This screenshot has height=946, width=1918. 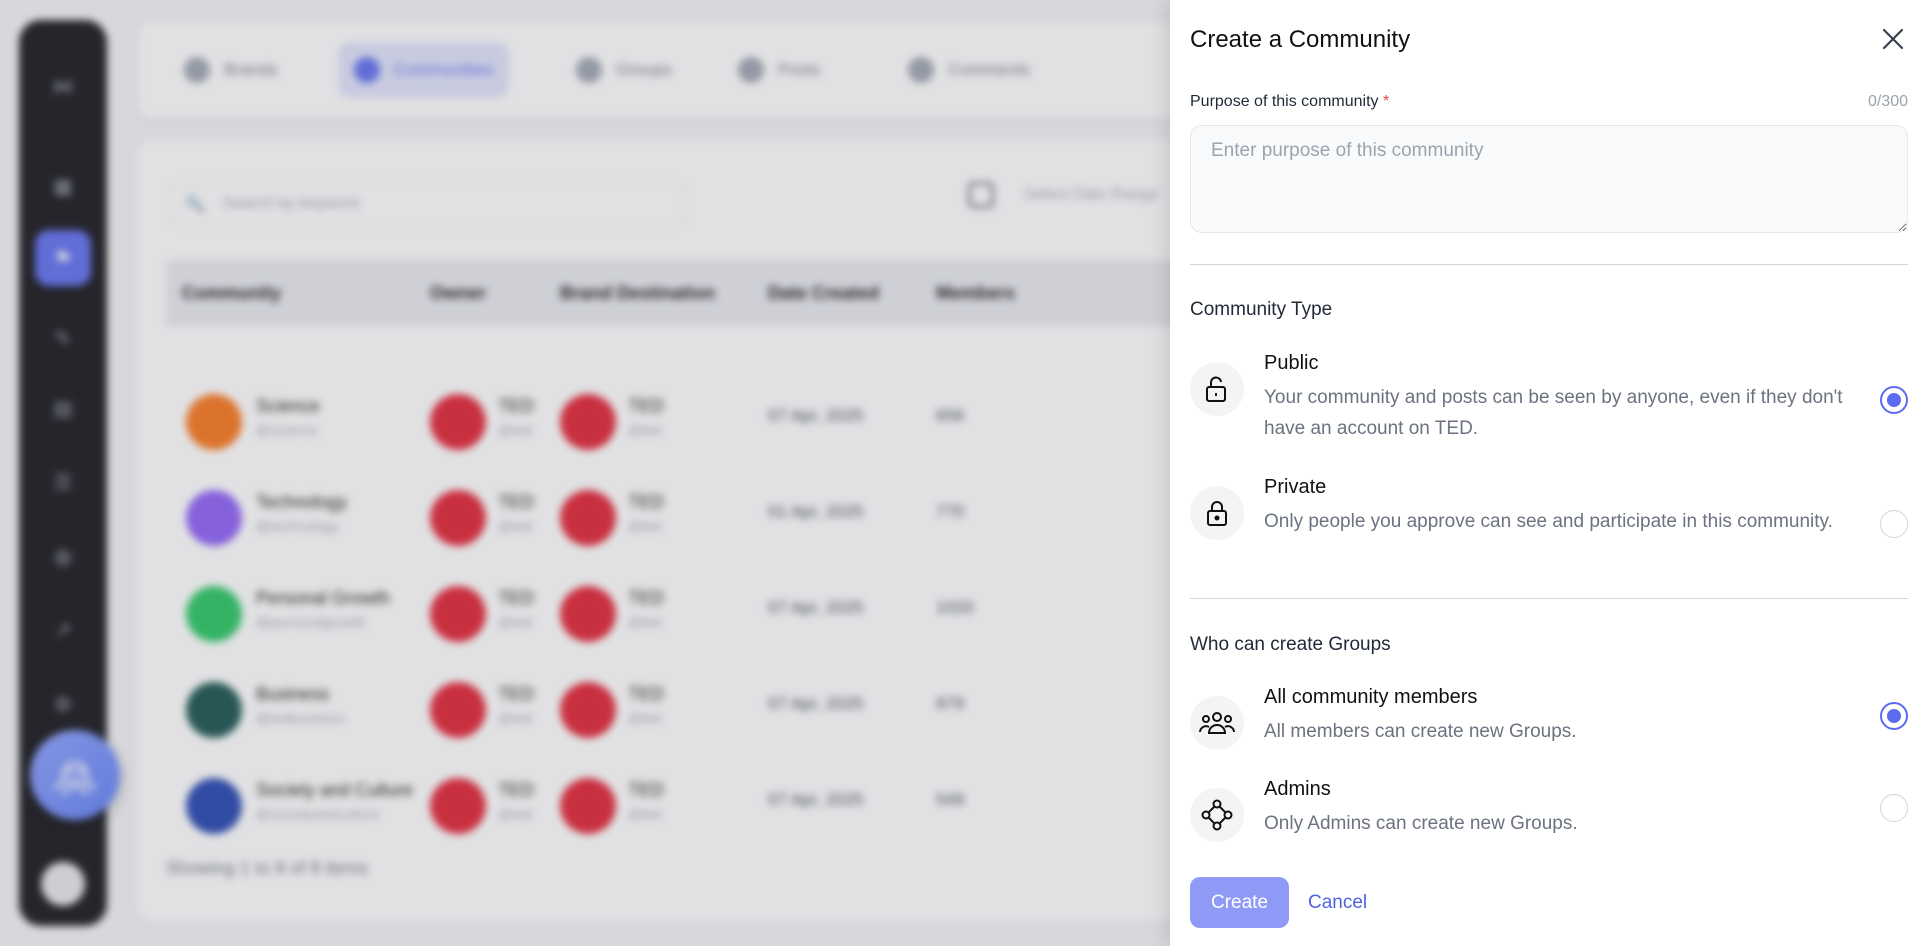 I want to click on radio-public, so click(x=1894, y=400).